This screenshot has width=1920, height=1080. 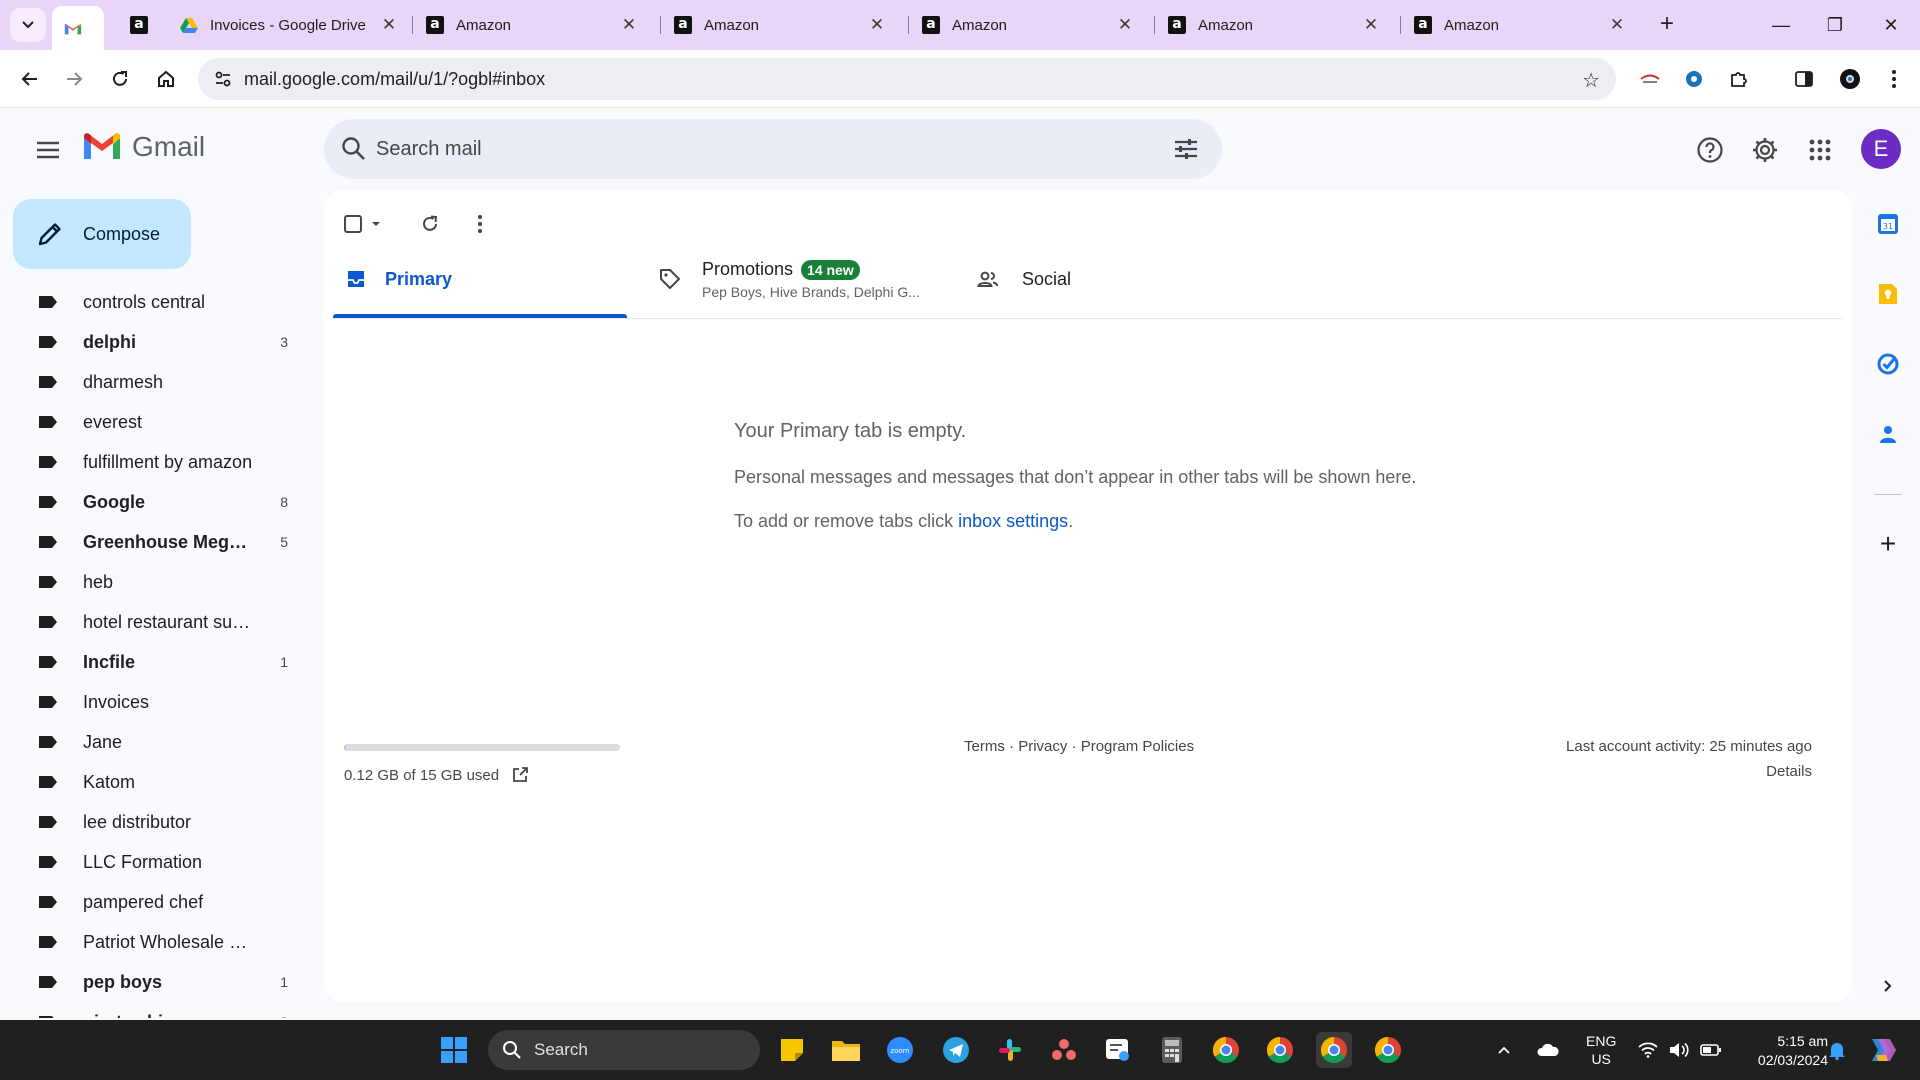 I want to click on account-avatar: E, so click(x=1881, y=149).